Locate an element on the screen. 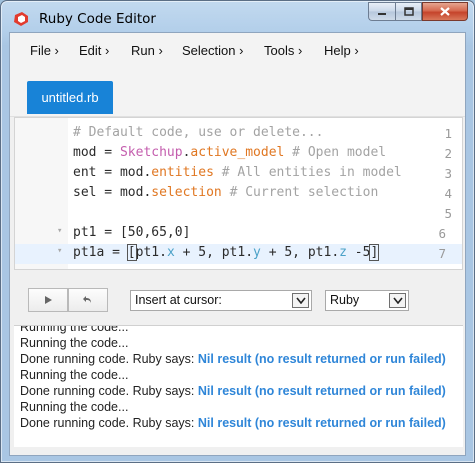 The image size is (475, 463). close-icon is located at coordinates (445, 11).